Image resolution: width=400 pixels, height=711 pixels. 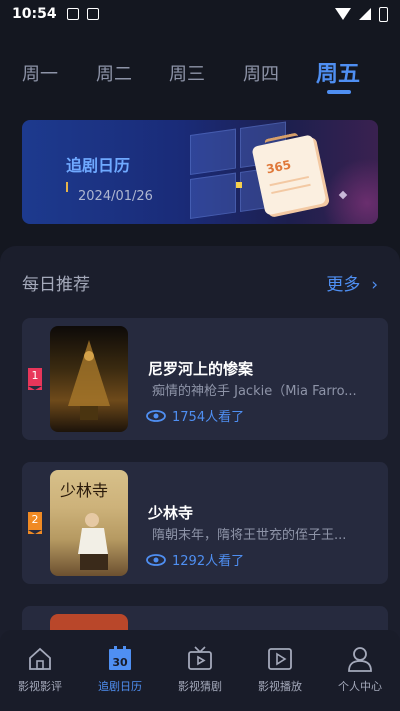 What do you see at coordinates (72, 14) in the screenshot?
I see `image-notification-icon` at bounding box center [72, 14].